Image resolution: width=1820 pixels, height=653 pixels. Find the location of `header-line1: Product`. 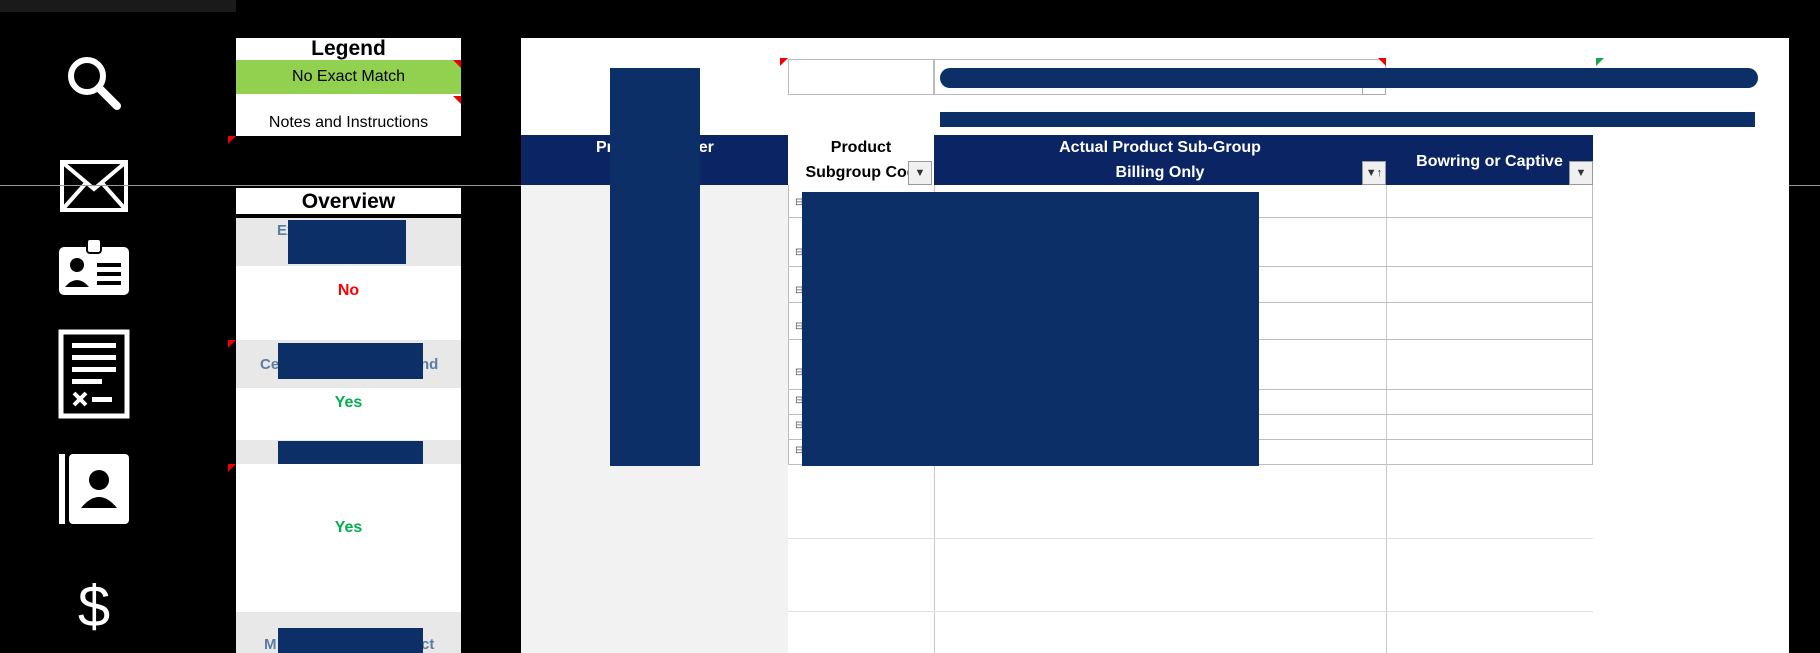

header-line1: Product is located at coordinates (861, 147).